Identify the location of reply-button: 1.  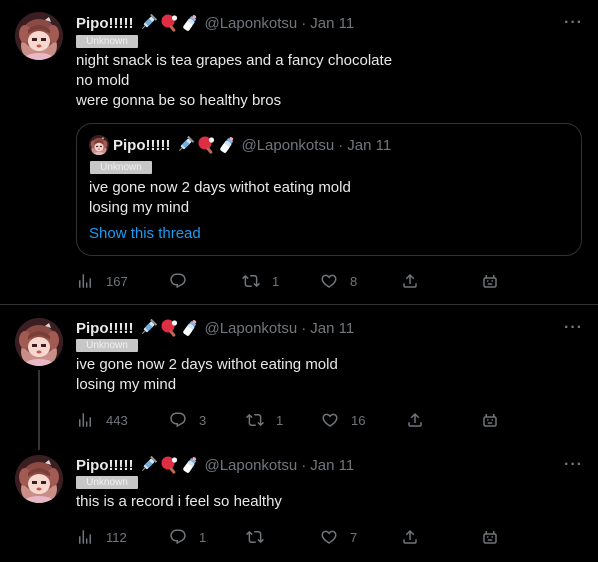
(187, 537).